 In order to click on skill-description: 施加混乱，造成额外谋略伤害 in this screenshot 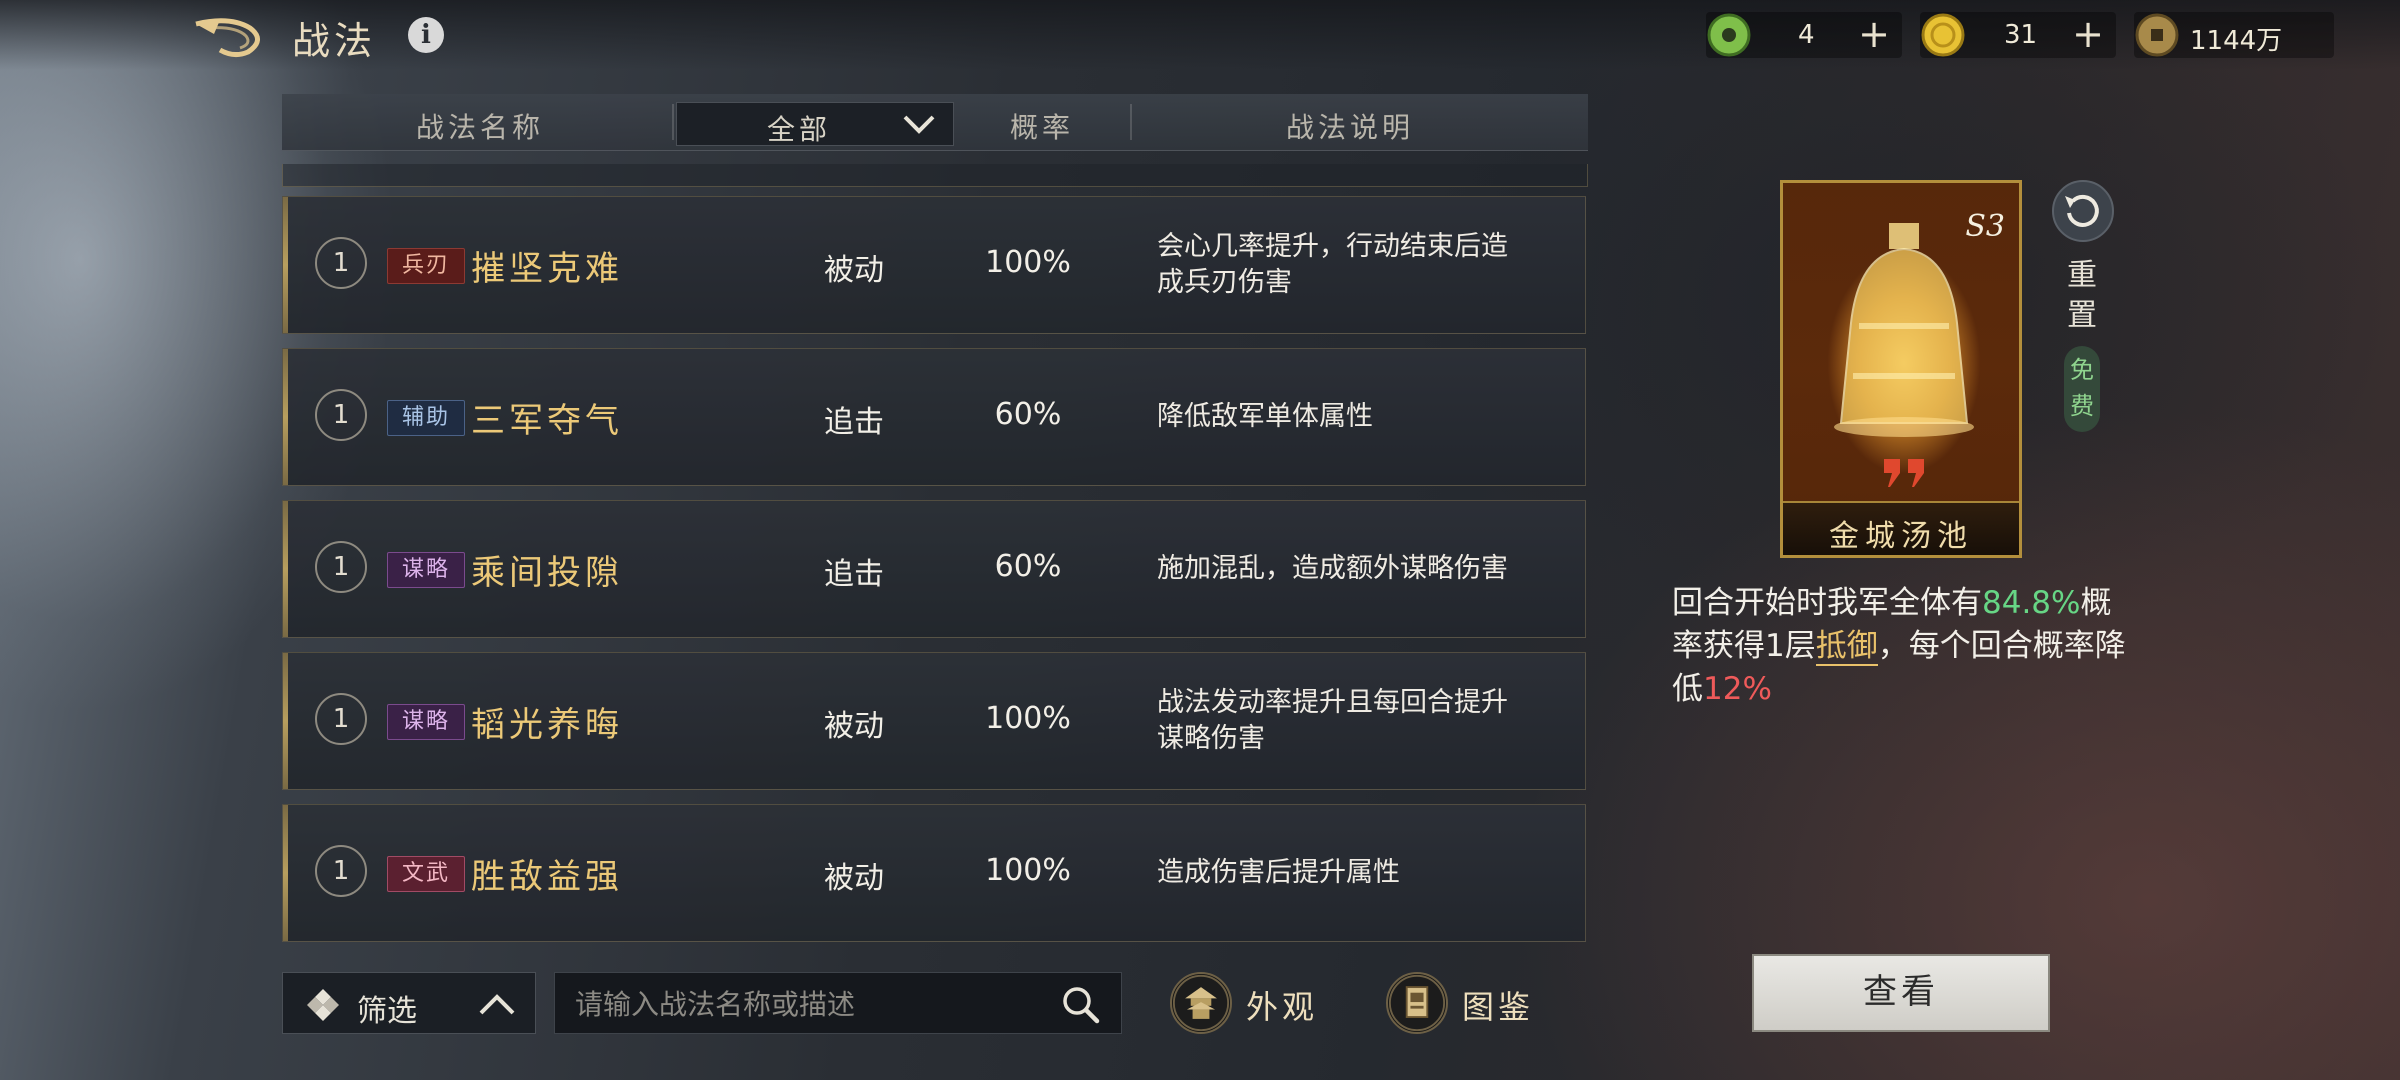, I will do `click(1367, 569)`.